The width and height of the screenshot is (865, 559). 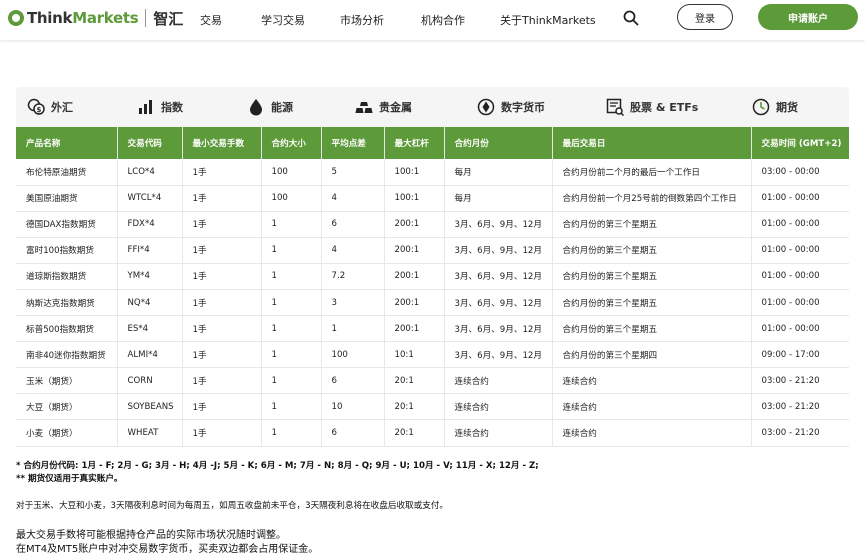 What do you see at coordinates (353, 276) in the screenshot?
I see `cell-col-avg-spread: 7.2` at bounding box center [353, 276].